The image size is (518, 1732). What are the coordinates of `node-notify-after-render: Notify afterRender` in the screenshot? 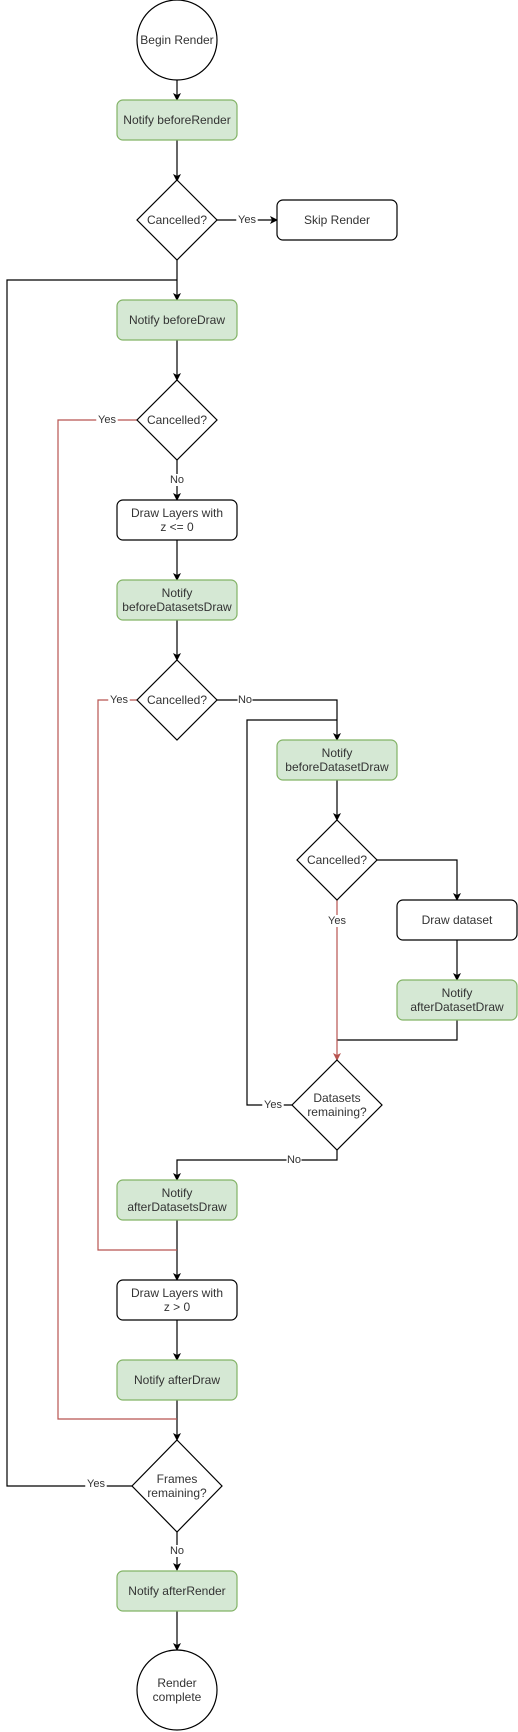 It's located at (177, 1591).